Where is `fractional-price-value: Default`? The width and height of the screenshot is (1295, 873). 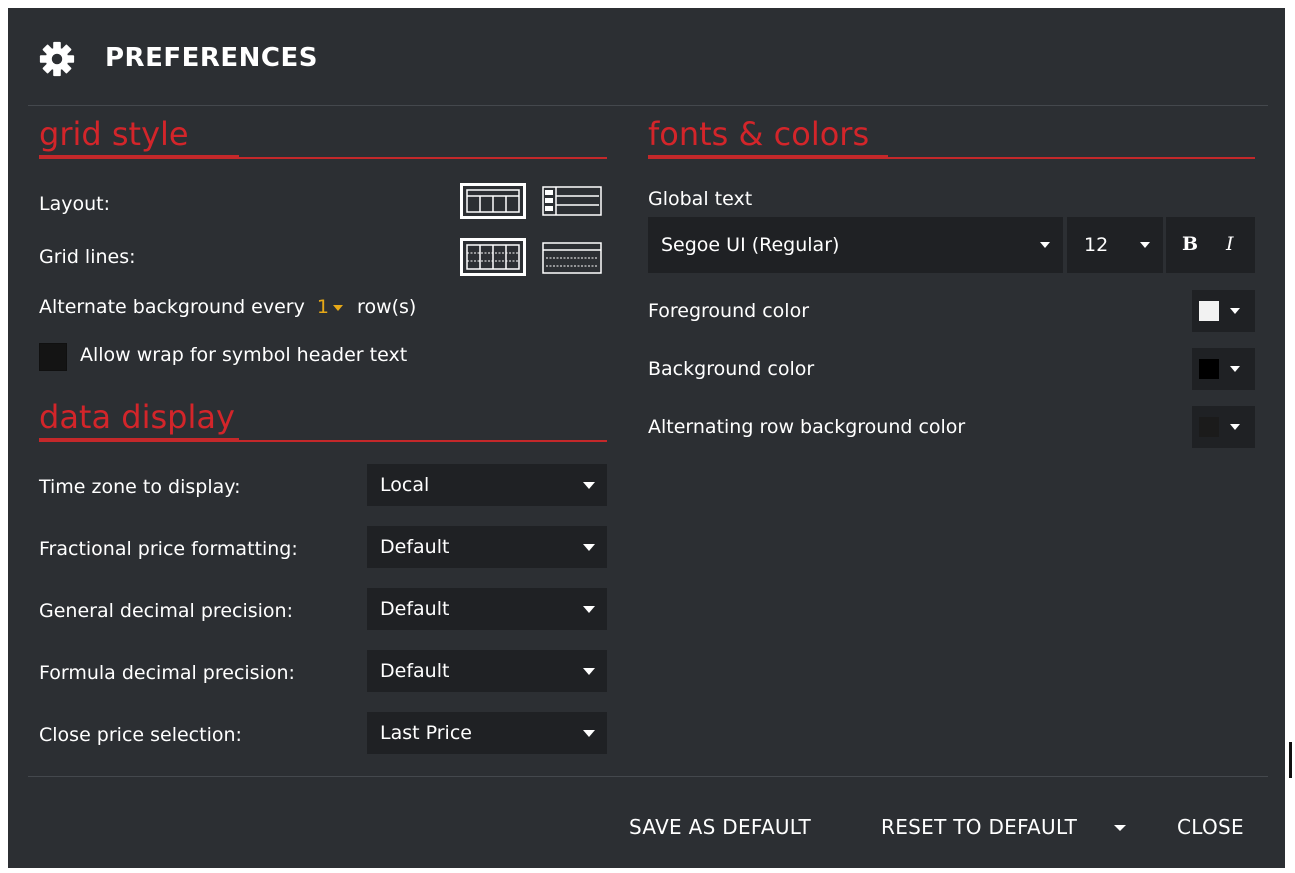
fractional-price-value: Default is located at coordinates (415, 547).